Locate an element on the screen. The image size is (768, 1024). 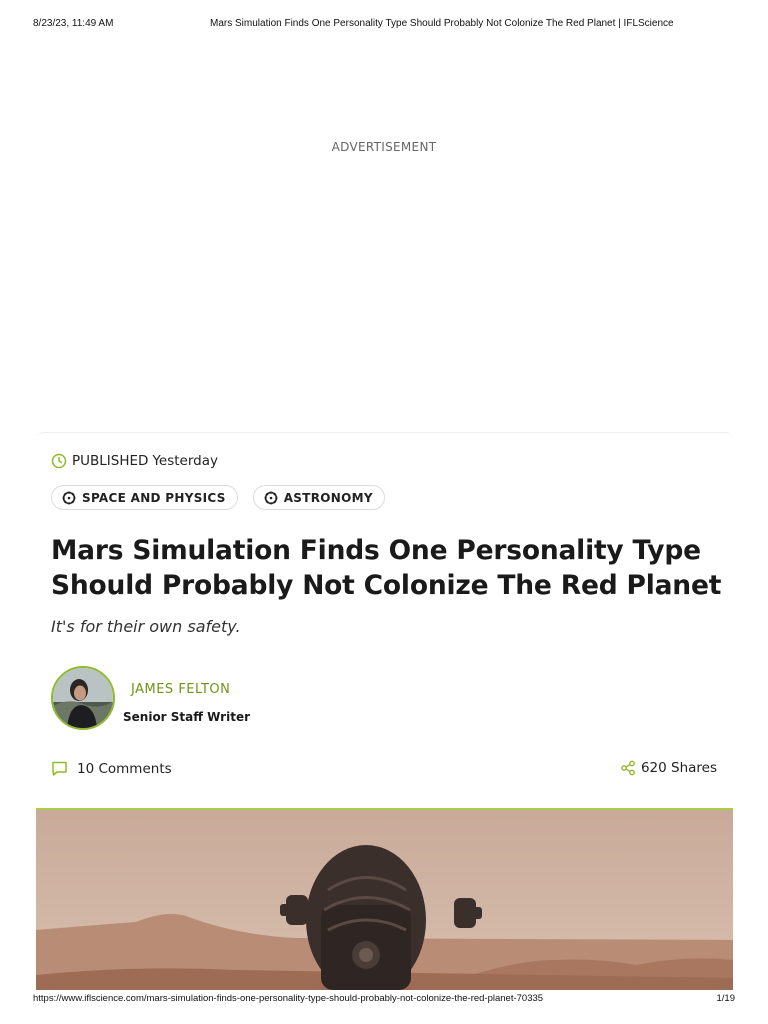
print-datetime: 8/23/23, 11:49 AM is located at coordinates (73, 23).